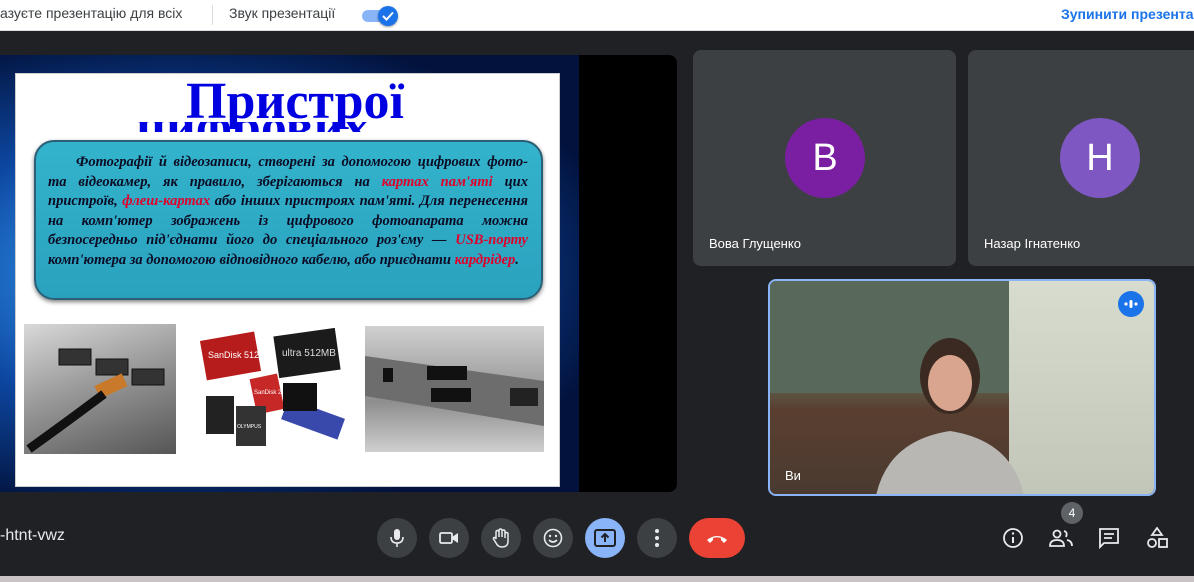 The width and height of the screenshot is (1194, 582). What do you see at coordinates (517, 259) in the screenshot?
I see `slide-text-part: .` at bounding box center [517, 259].